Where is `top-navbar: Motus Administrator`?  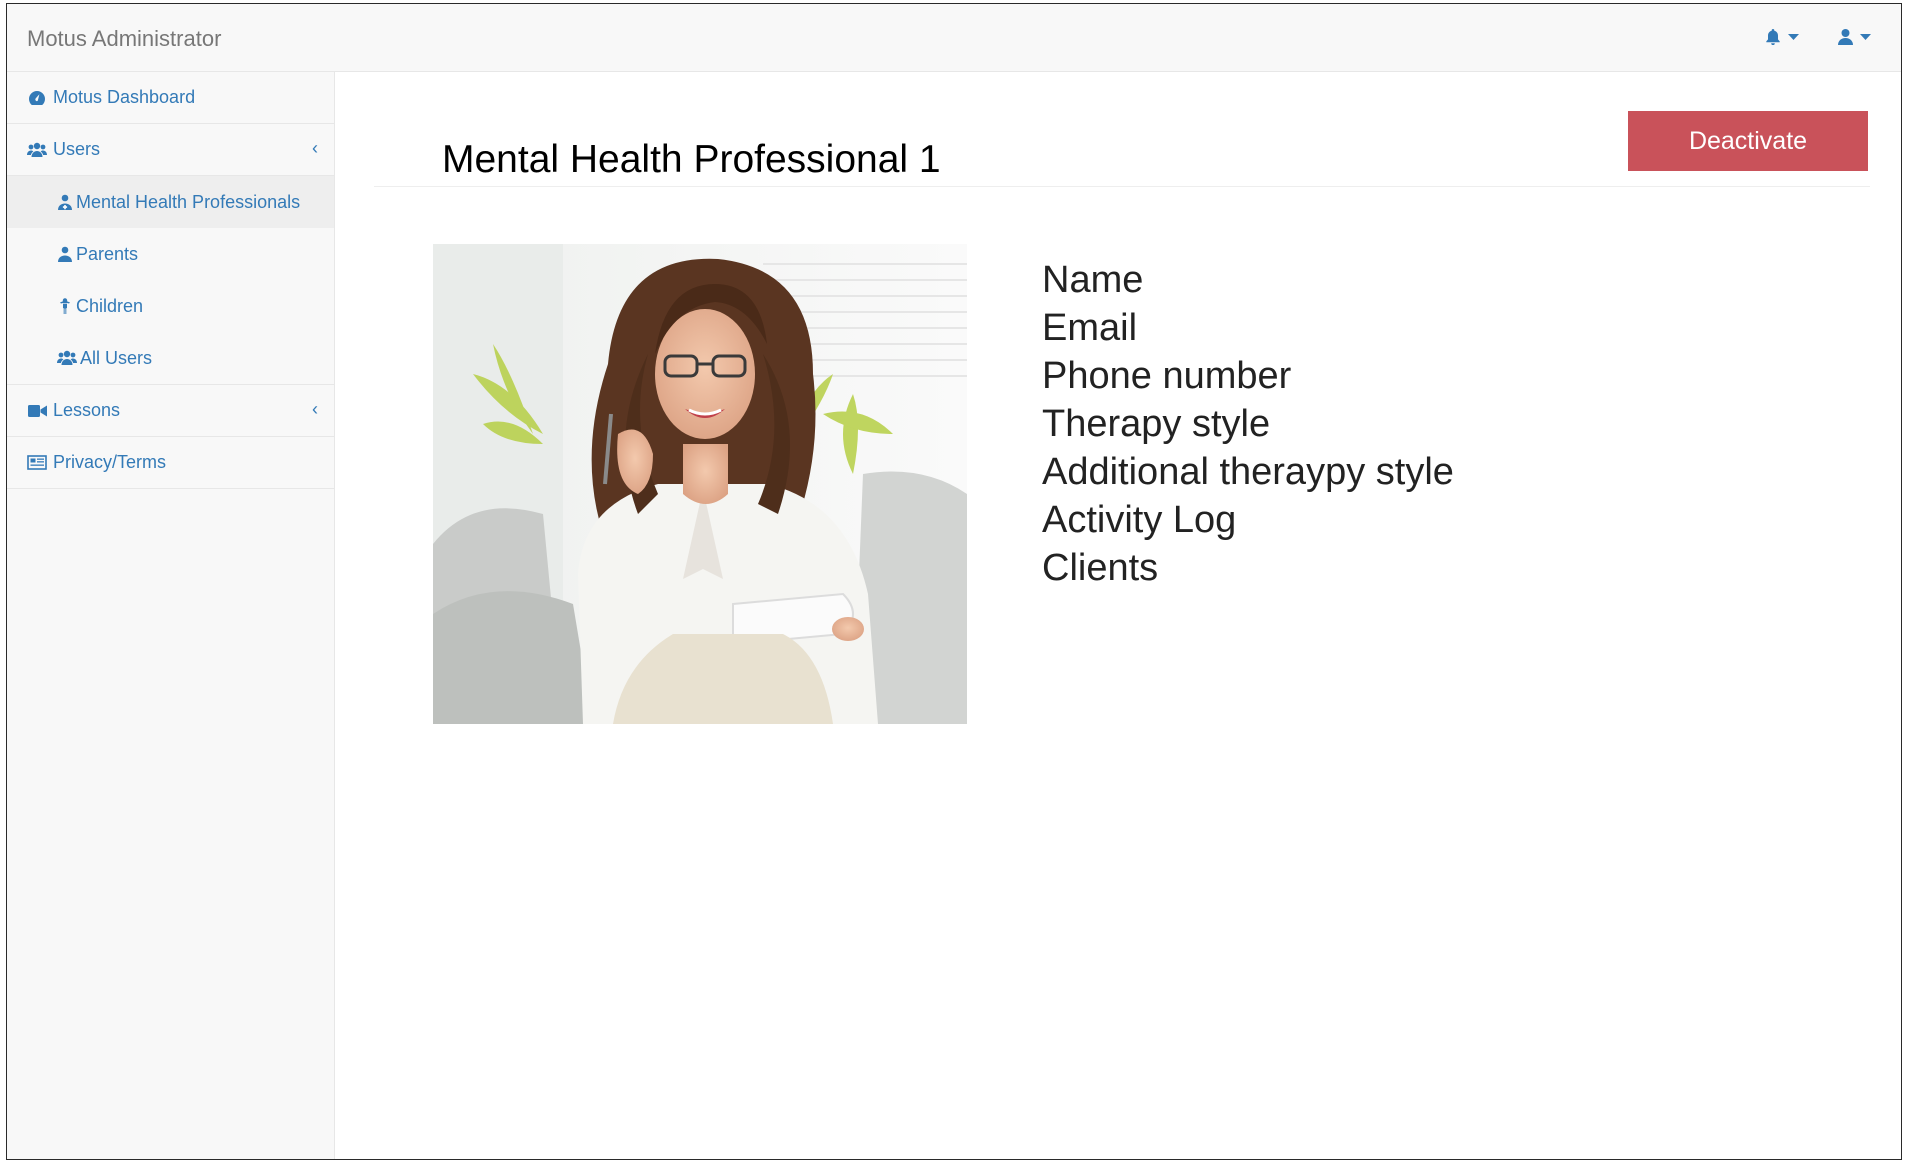 top-navbar: Motus Administrator is located at coordinates (954, 38).